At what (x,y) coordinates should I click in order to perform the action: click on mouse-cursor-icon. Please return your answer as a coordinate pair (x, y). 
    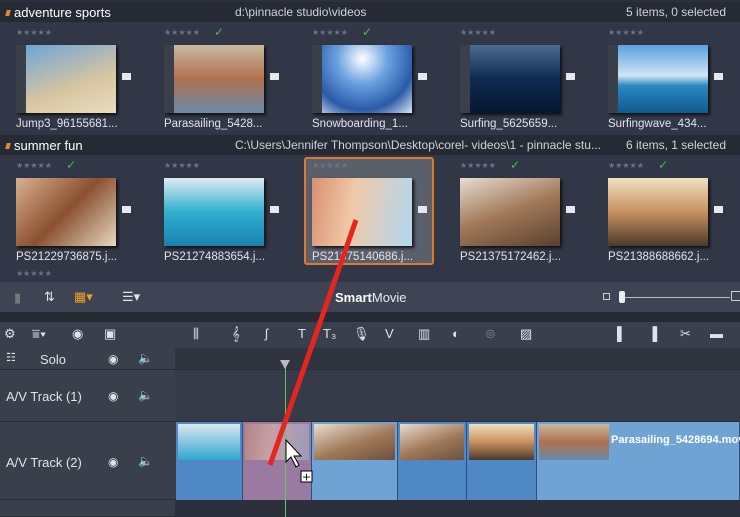
    Looking at the image, I should click on (294, 453).